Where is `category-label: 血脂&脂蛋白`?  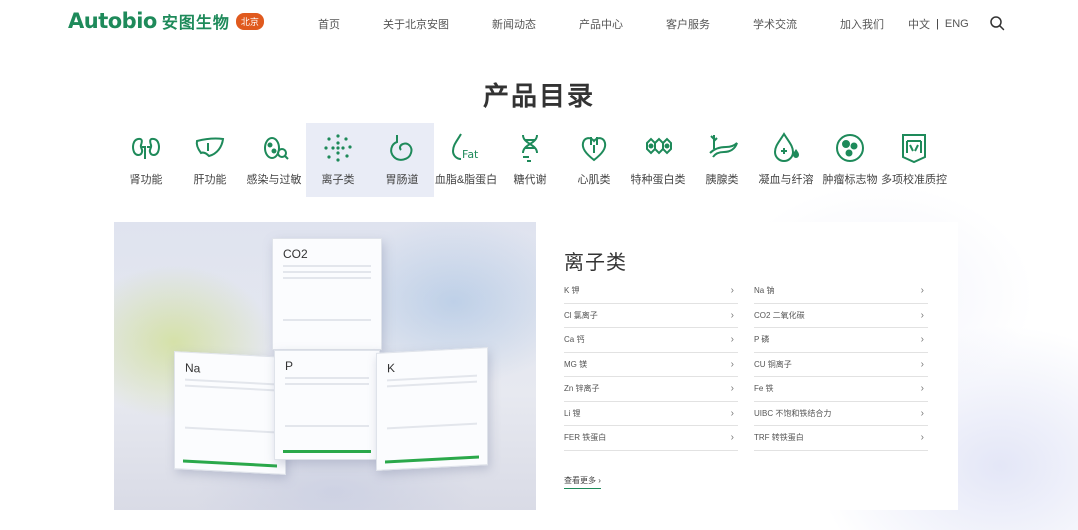
category-label: 血脂&脂蛋白 is located at coordinates (466, 180).